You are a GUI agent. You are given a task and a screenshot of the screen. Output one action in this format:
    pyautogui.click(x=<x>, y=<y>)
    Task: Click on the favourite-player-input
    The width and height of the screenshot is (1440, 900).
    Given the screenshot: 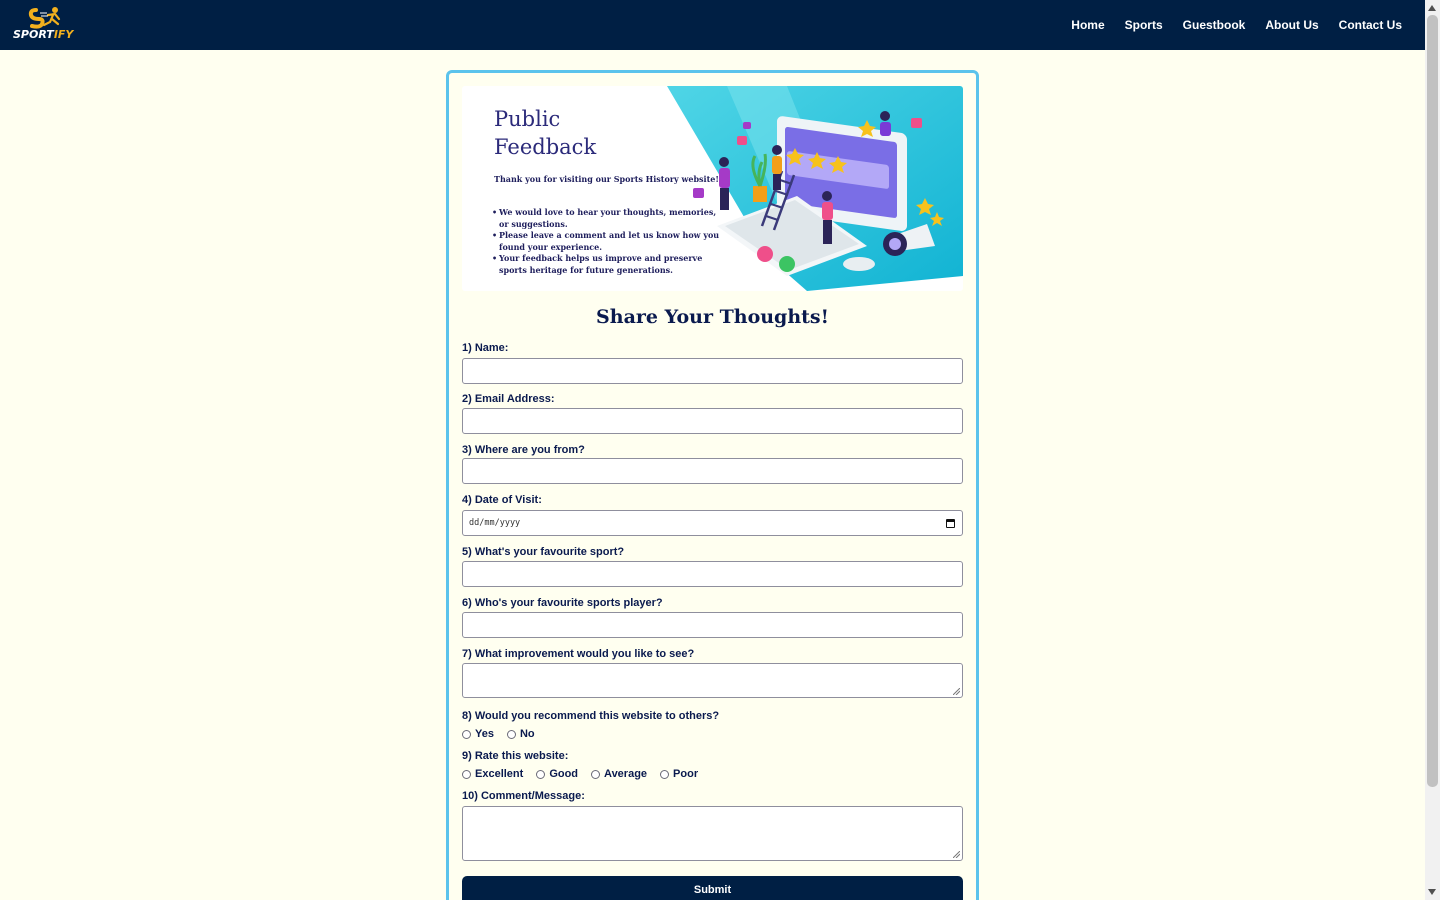 What is the action you would take?
    pyautogui.click(x=712, y=625)
    